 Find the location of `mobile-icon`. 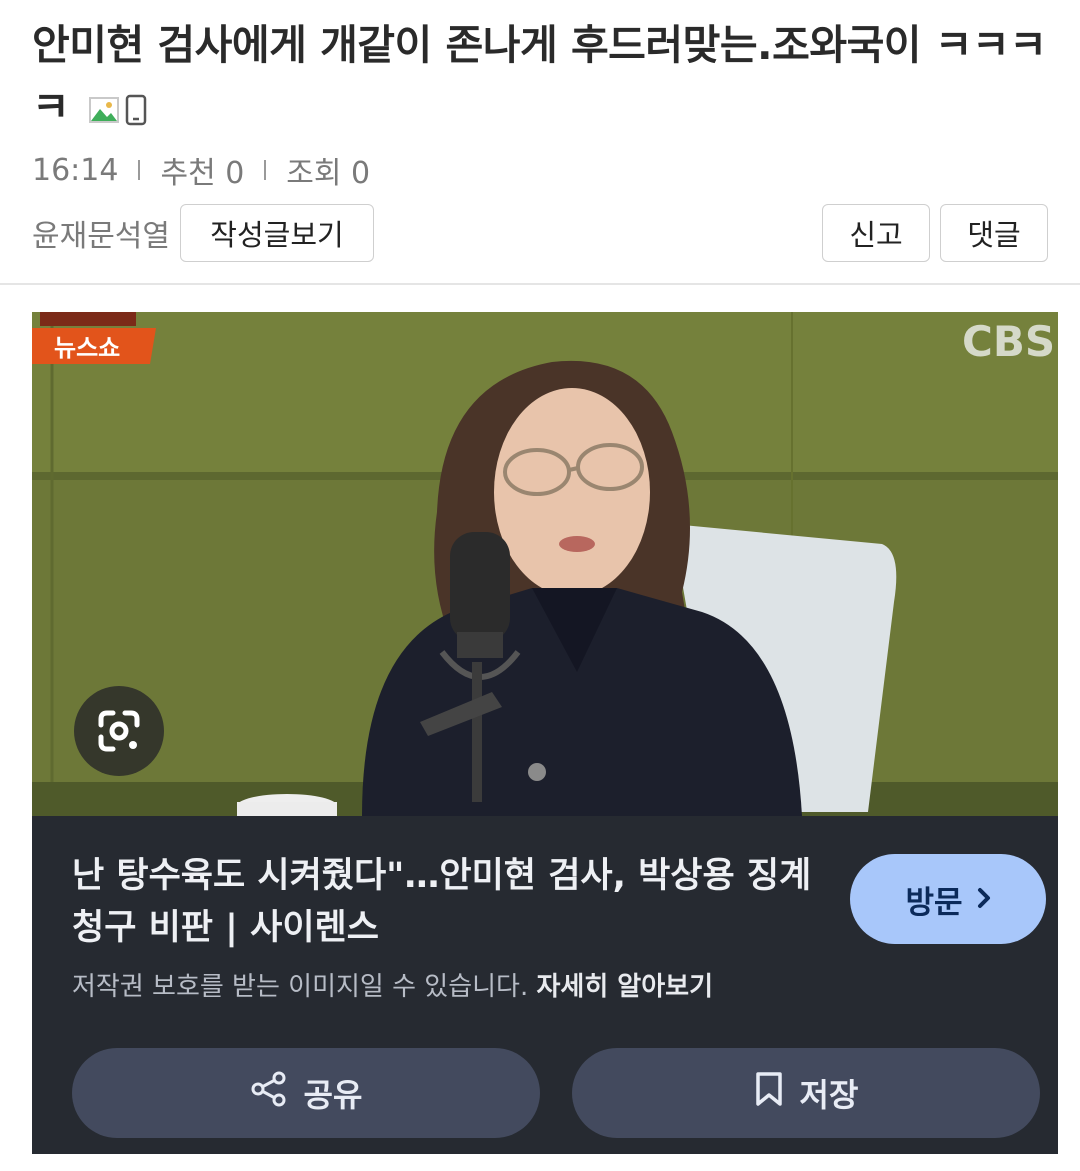

mobile-icon is located at coordinates (136, 110).